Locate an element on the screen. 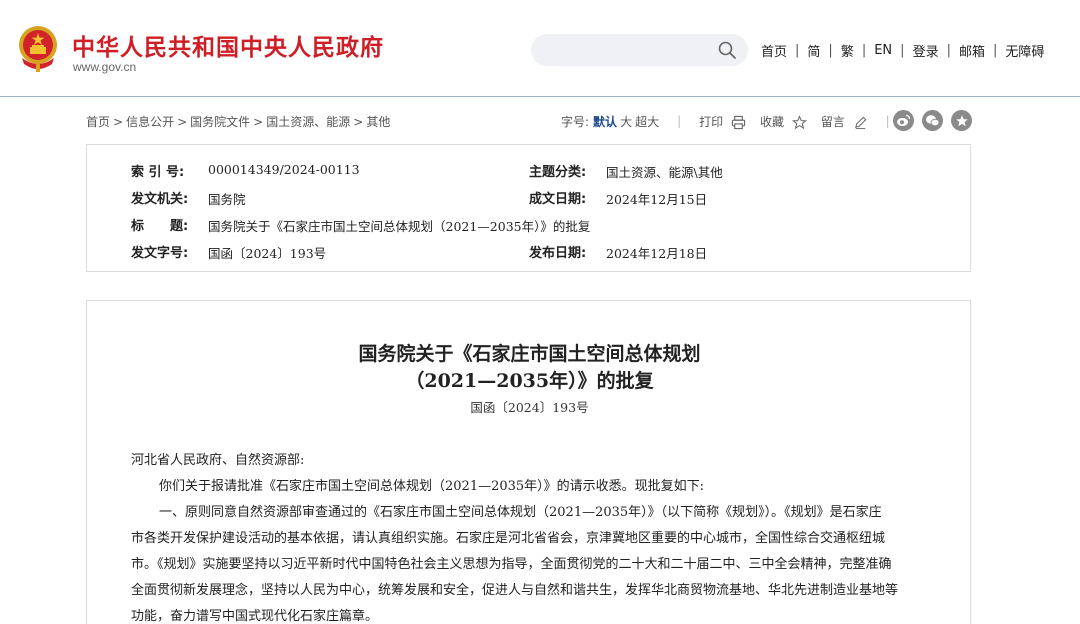 This screenshot has height=624, width=1080. weibo-glyph-icon is located at coordinates (904, 120).